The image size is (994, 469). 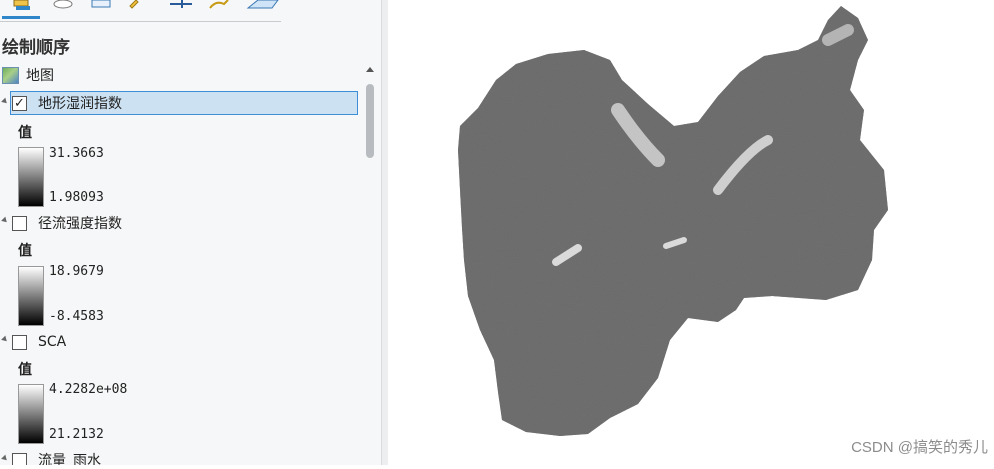 I want to click on layer-row-spi: 径流强度指数, so click(x=179, y=223).